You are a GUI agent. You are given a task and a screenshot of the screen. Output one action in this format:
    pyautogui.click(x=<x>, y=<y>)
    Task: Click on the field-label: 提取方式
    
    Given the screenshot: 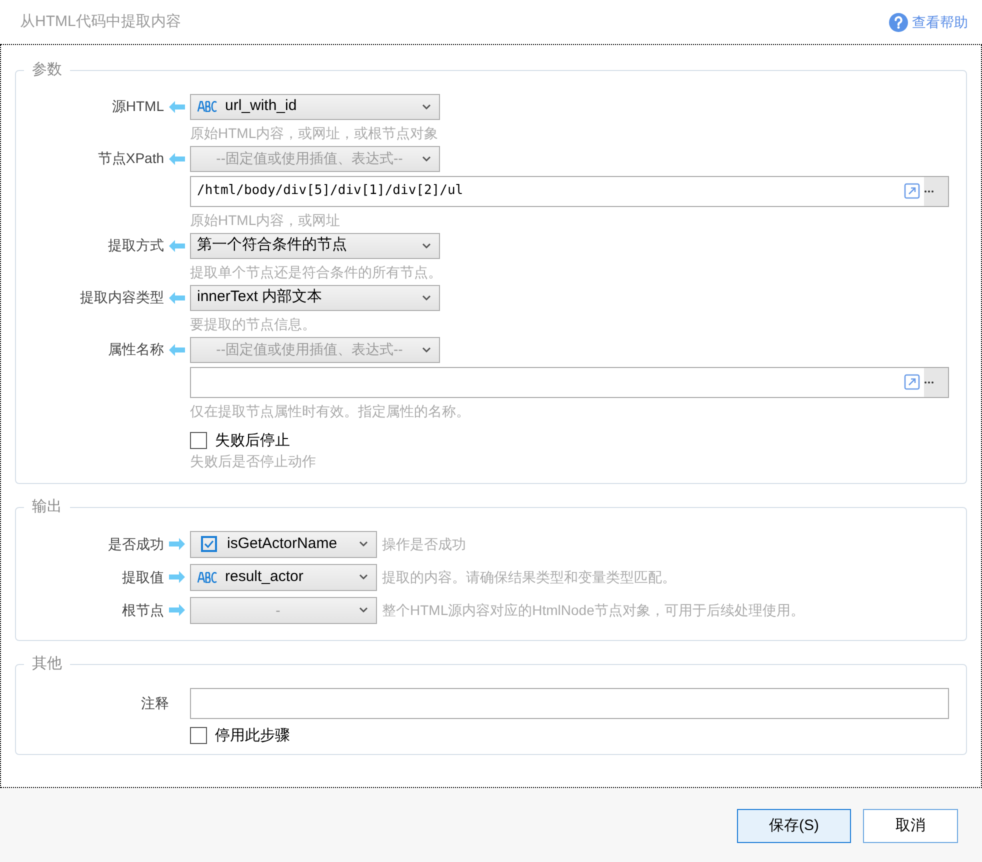 What is the action you would take?
    pyautogui.click(x=135, y=245)
    